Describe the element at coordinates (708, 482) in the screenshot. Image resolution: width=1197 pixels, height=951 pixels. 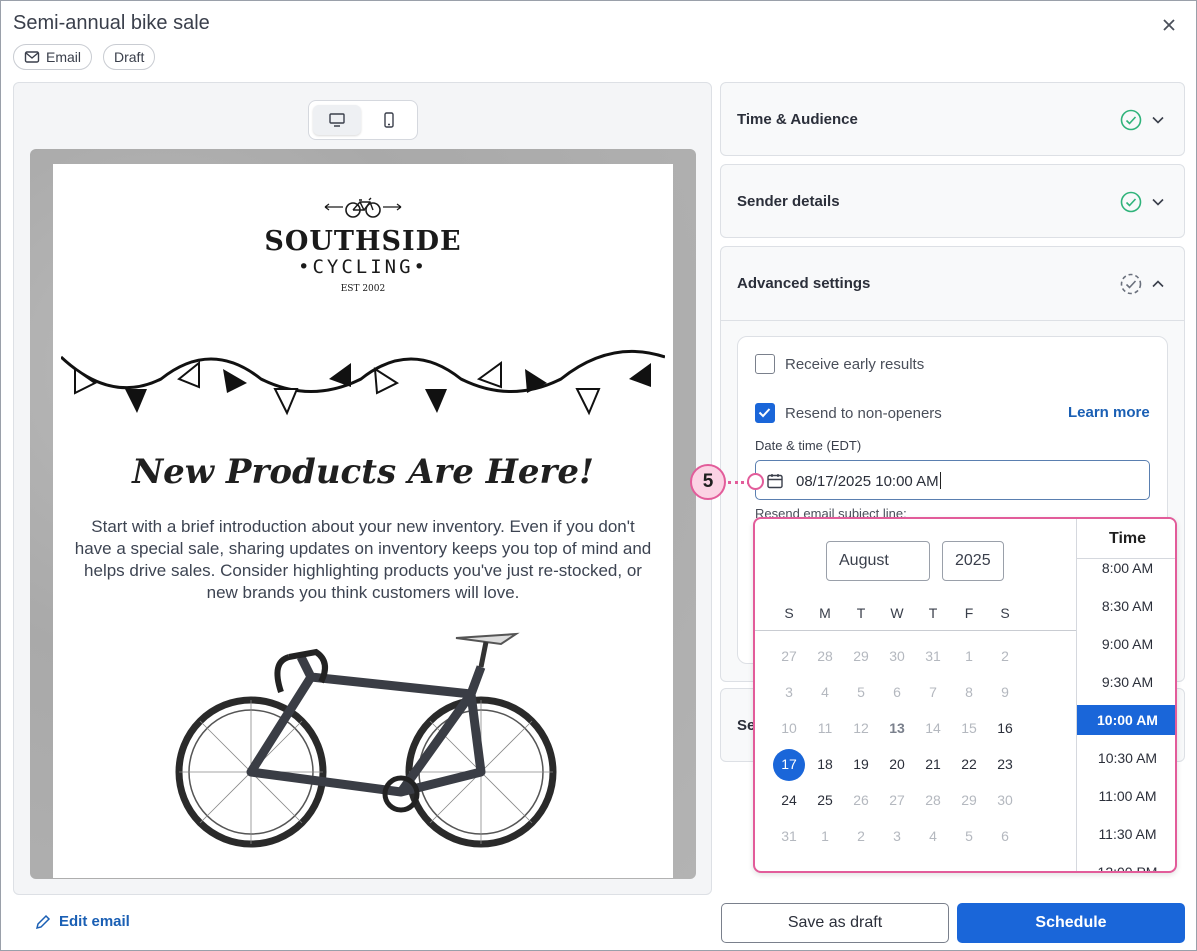
I see `step-number-badge: 5` at that location.